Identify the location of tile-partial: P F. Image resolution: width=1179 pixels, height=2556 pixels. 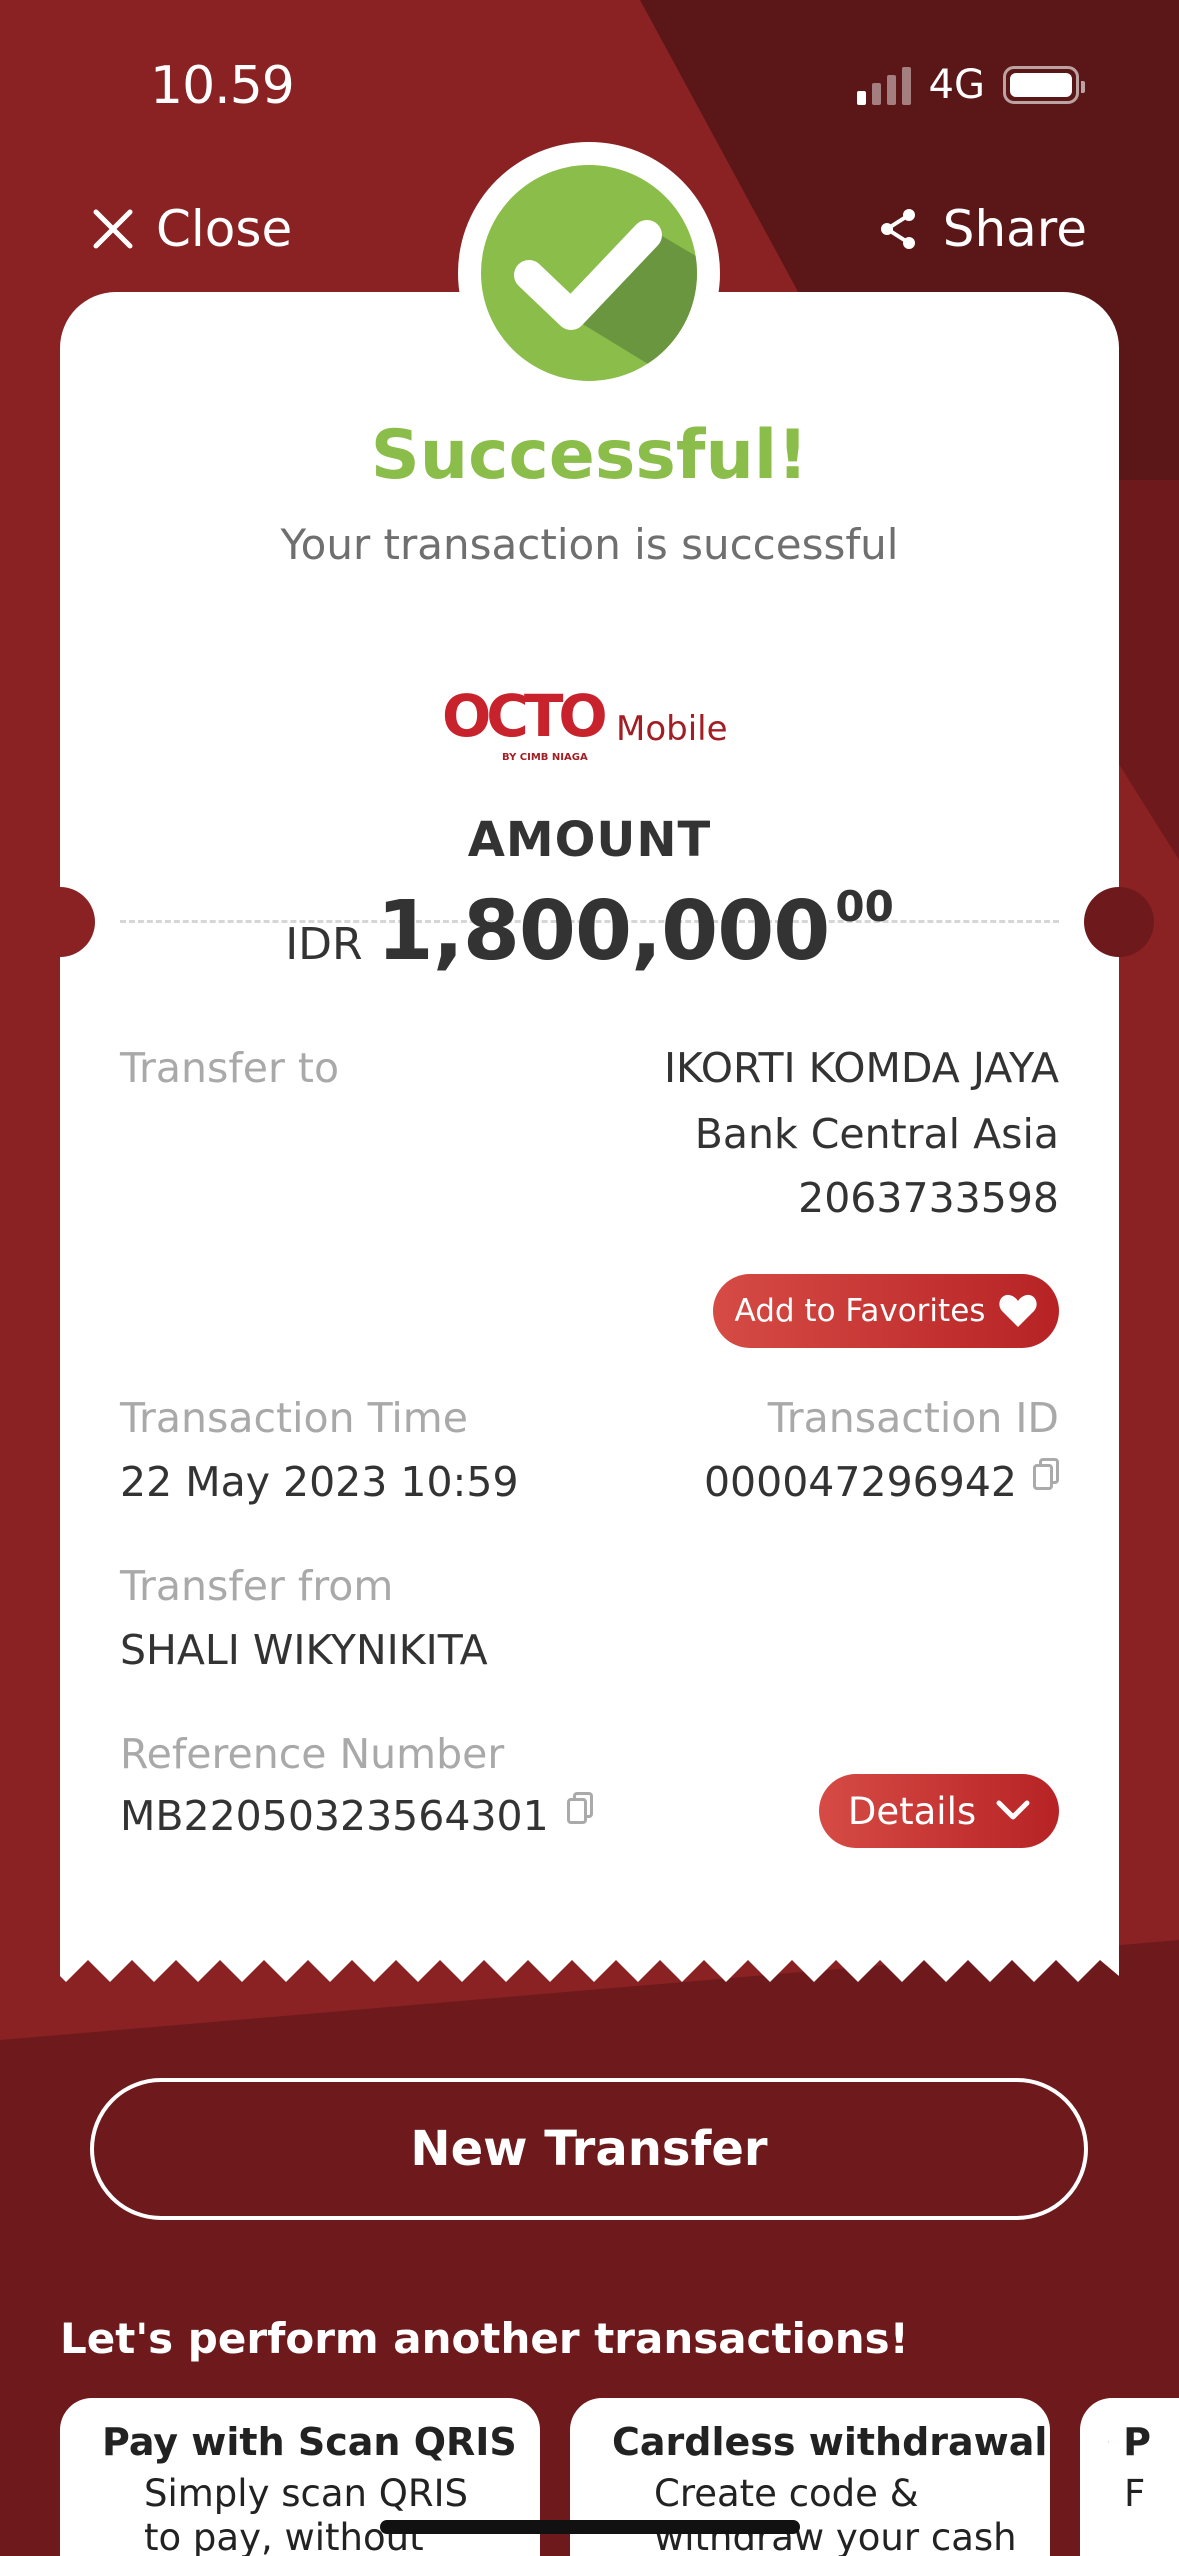
(1129, 2477).